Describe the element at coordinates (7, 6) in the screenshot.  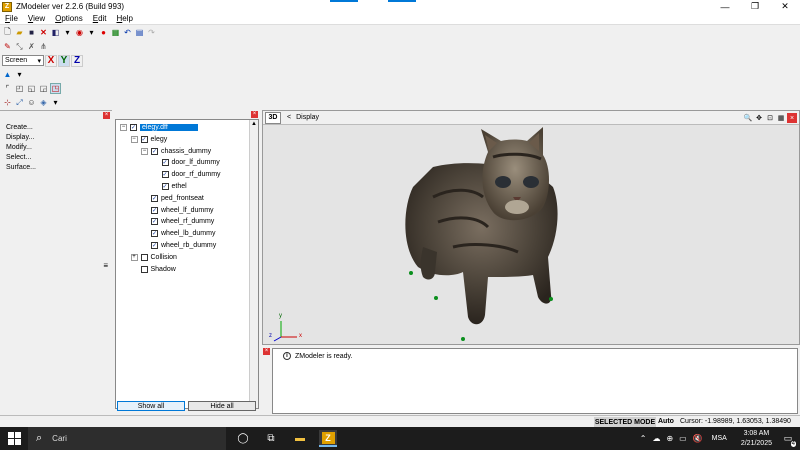
I see `zmodeler-app-icon: Z` at that location.